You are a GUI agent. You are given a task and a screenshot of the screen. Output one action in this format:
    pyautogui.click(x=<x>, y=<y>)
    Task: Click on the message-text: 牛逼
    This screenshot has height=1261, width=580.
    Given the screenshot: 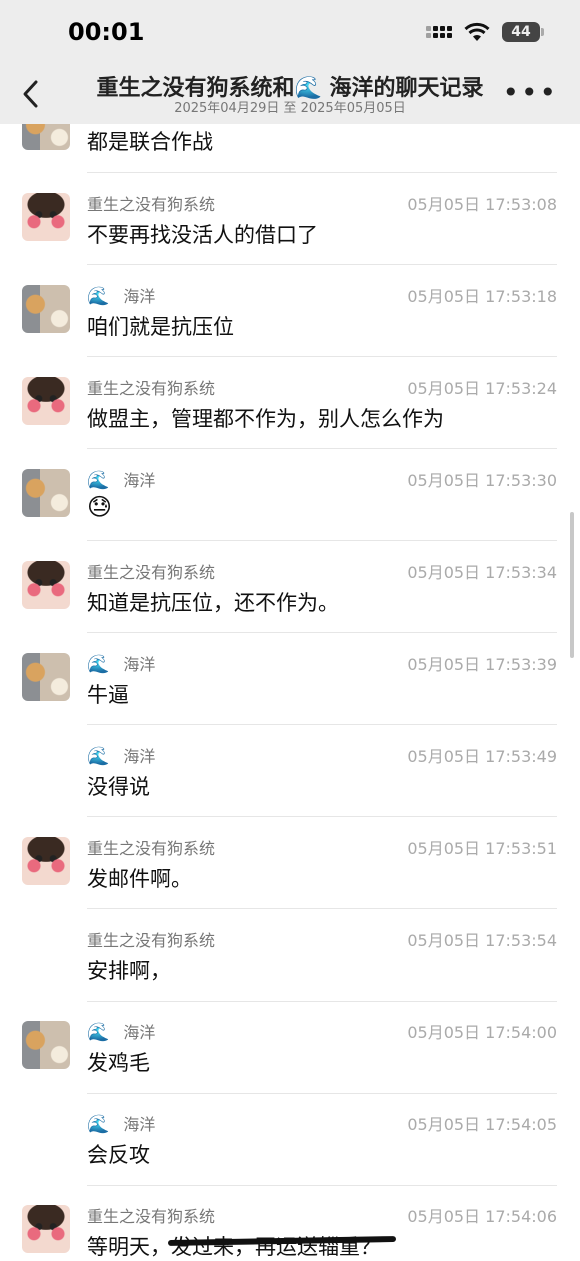 What is the action you would take?
    pyautogui.click(x=108, y=695)
    